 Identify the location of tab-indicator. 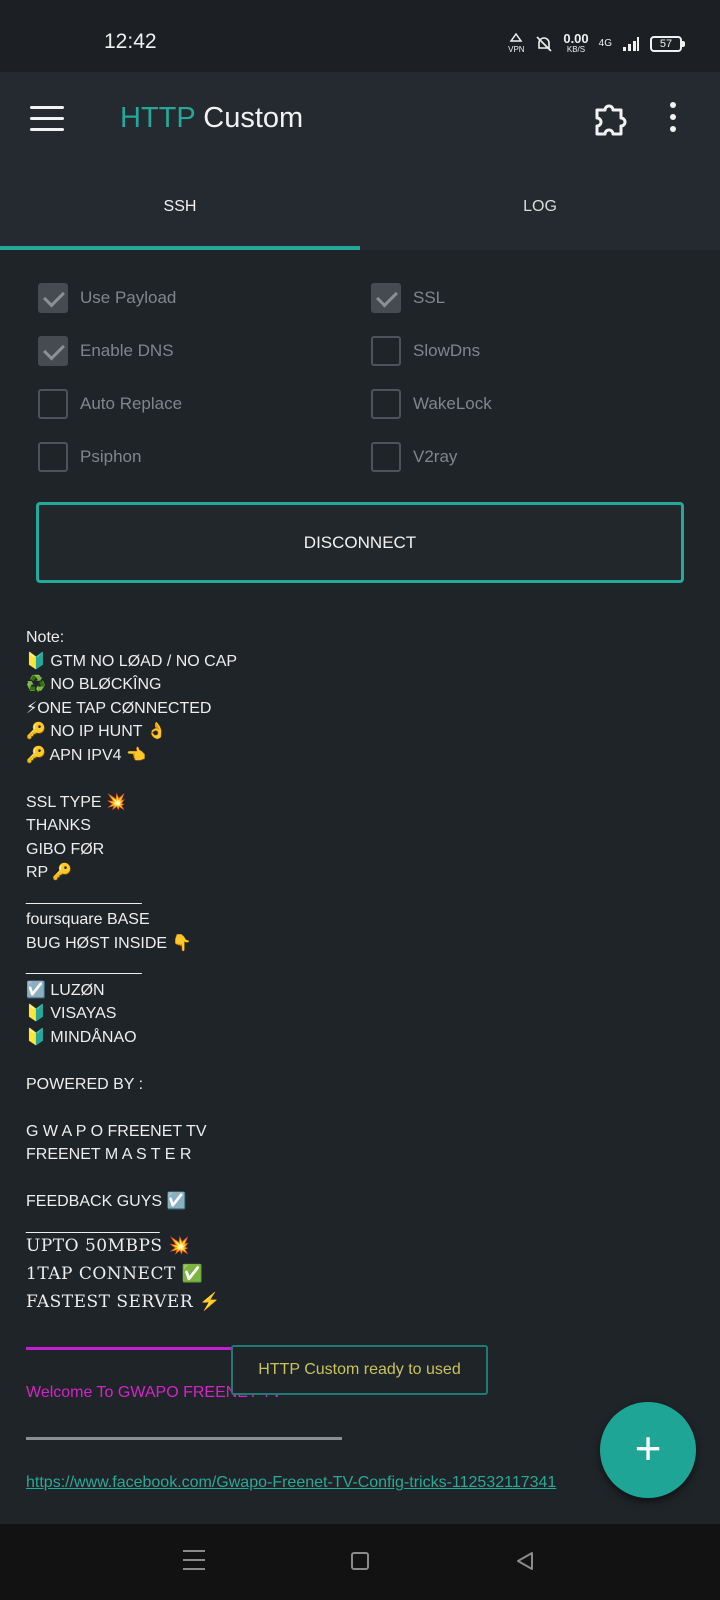
(180, 248).